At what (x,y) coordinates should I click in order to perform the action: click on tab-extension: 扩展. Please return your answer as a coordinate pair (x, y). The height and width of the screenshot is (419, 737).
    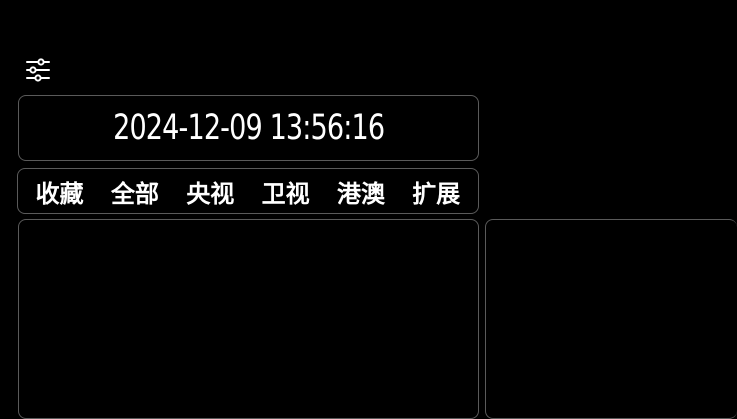
    Looking at the image, I should click on (436, 191).